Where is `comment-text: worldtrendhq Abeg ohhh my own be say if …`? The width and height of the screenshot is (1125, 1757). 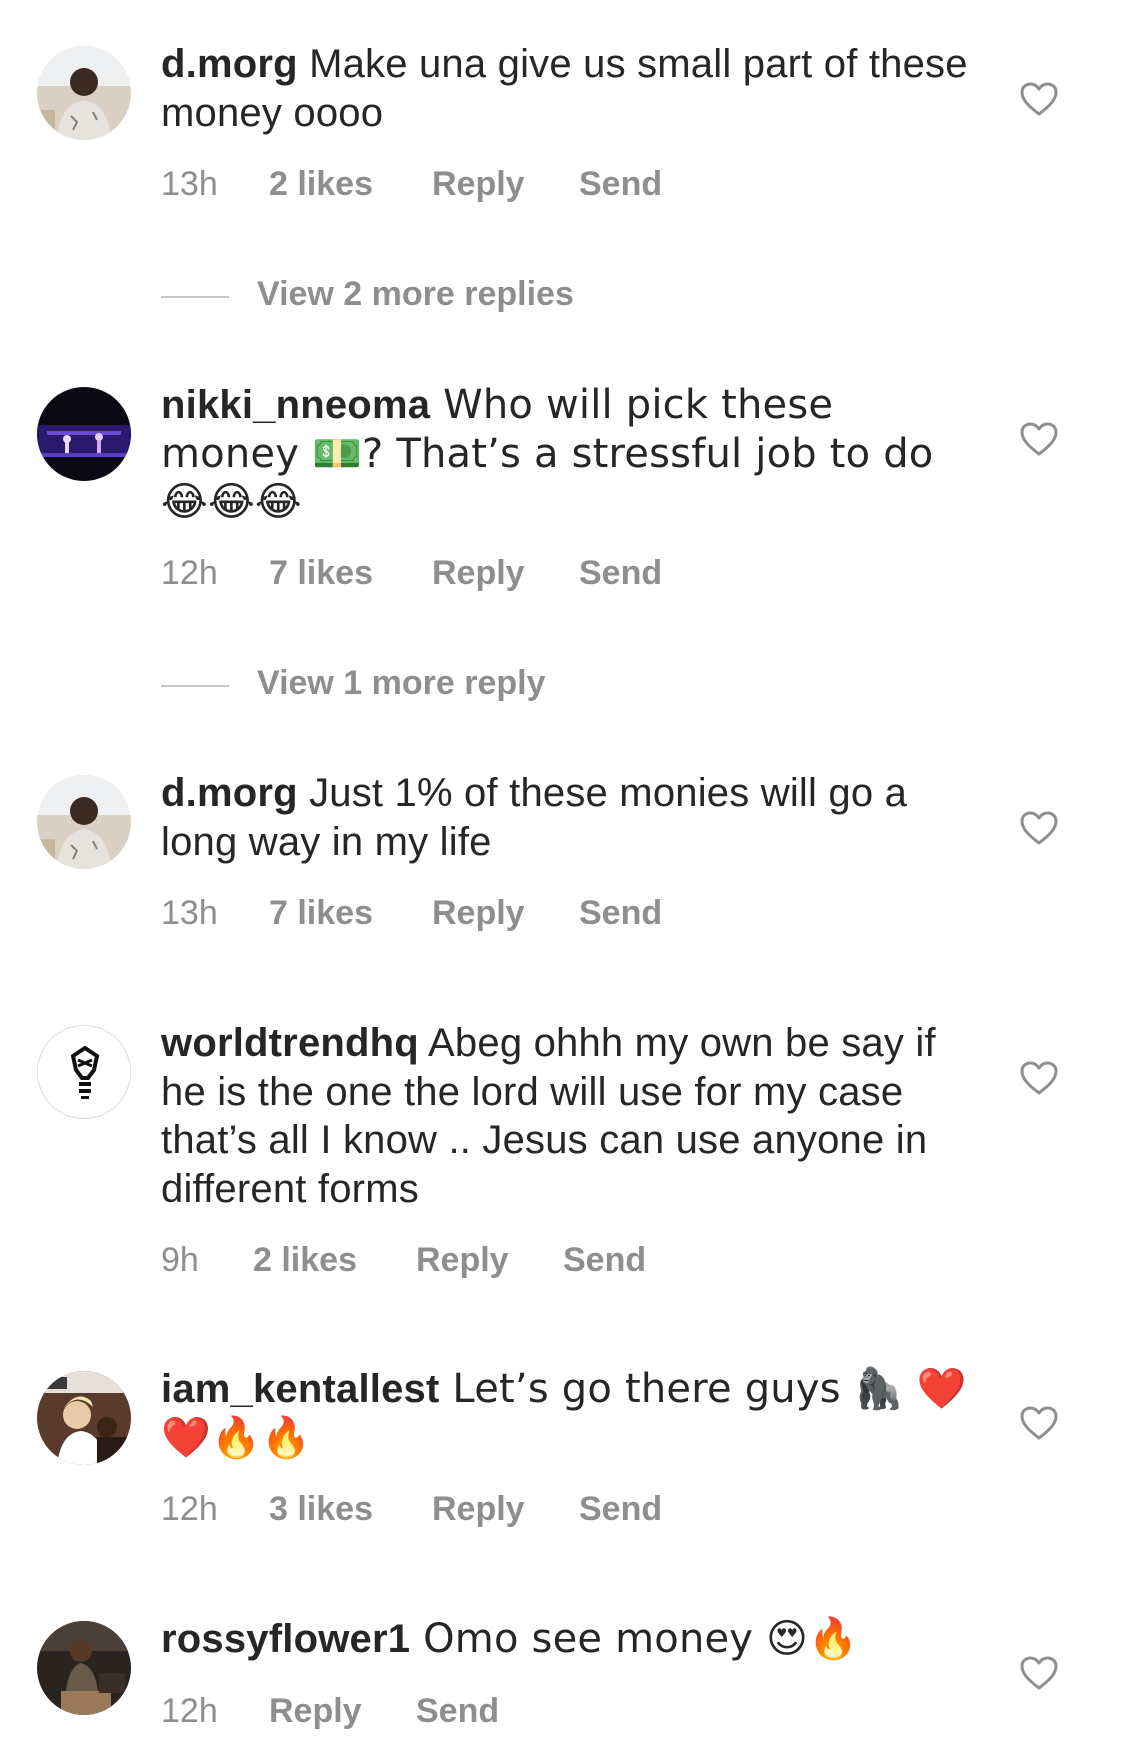 comment-text: worldtrendhq Abeg ohhh my own be say if … is located at coordinates (571, 1116).